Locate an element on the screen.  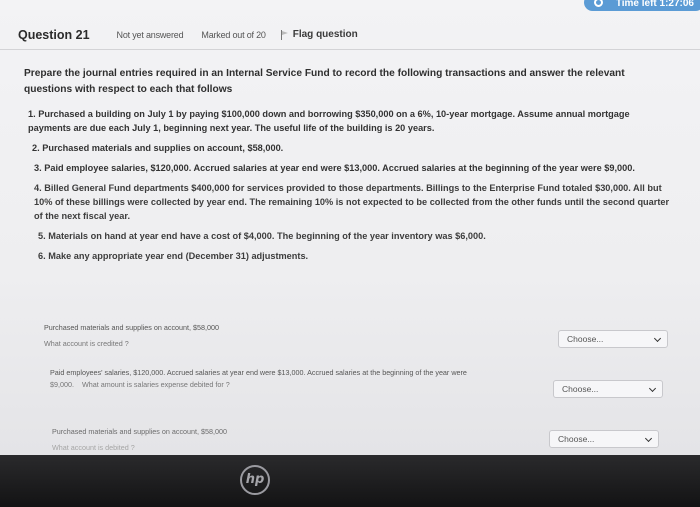
question-marks: Marked out of 20 is located at coordinates (233, 34).